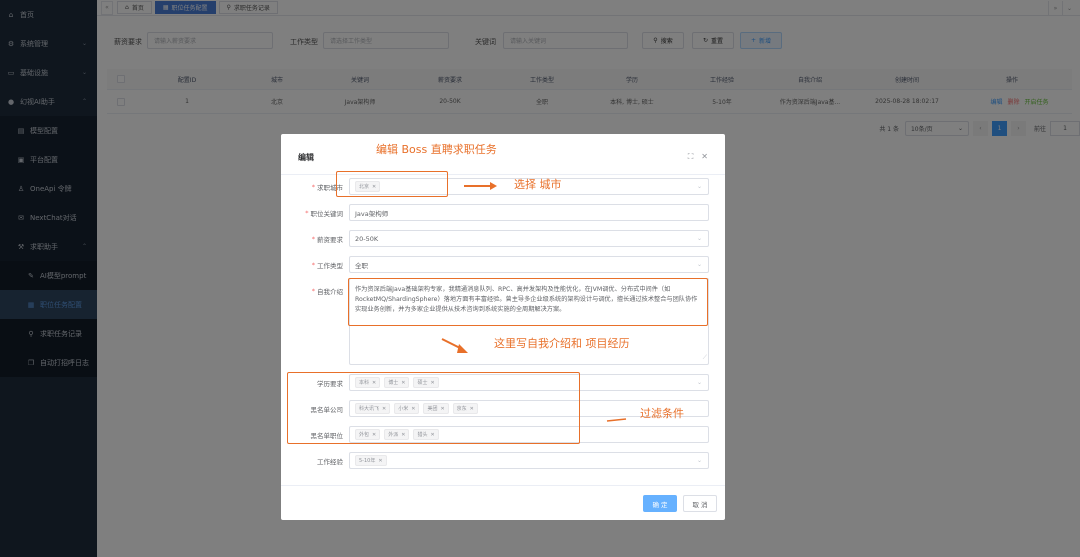 Image resolution: width=1080 pixels, height=557 pixels. What do you see at coordinates (327, 291) in the screenshot?
I see `intro-label: * 自我介绍` at bounding box center [327, 291].